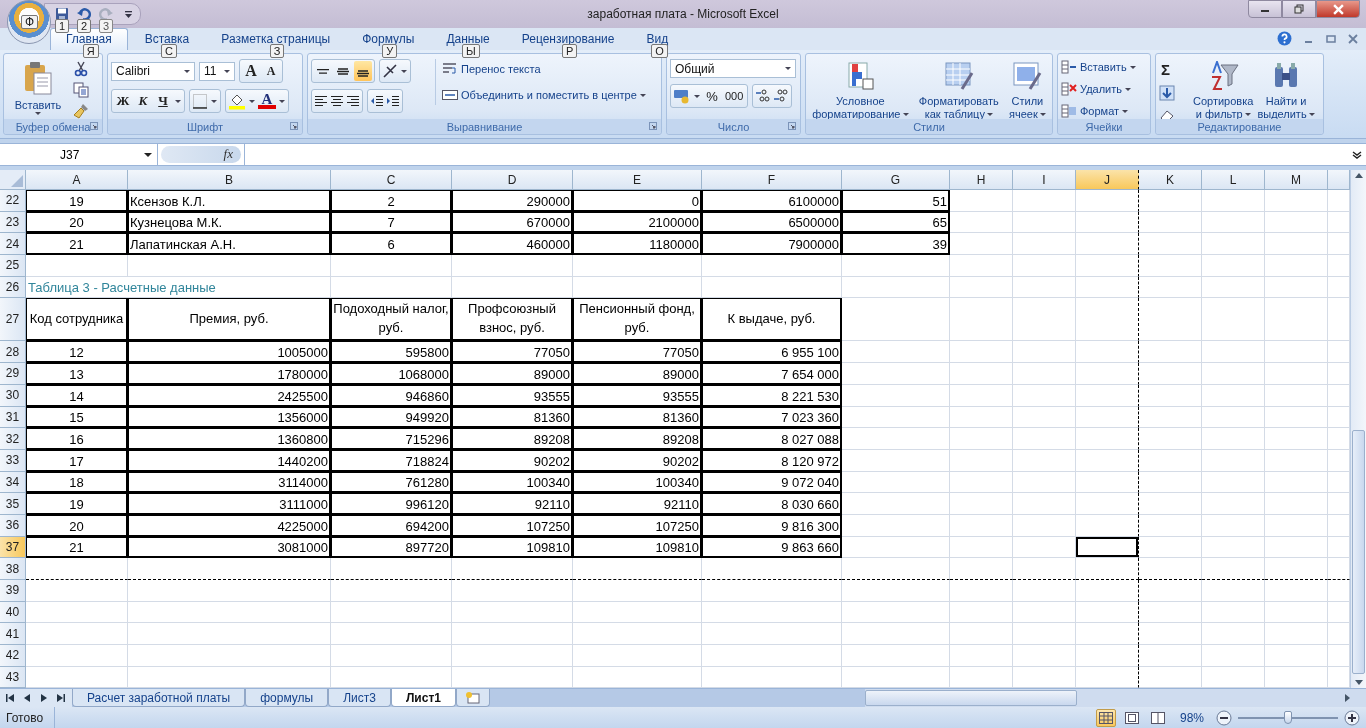 The width and height of the screenshot is (1366, 728). Describe the element at coordinates (81, 90) in the screenshot. I see `copy-icon` at that location.